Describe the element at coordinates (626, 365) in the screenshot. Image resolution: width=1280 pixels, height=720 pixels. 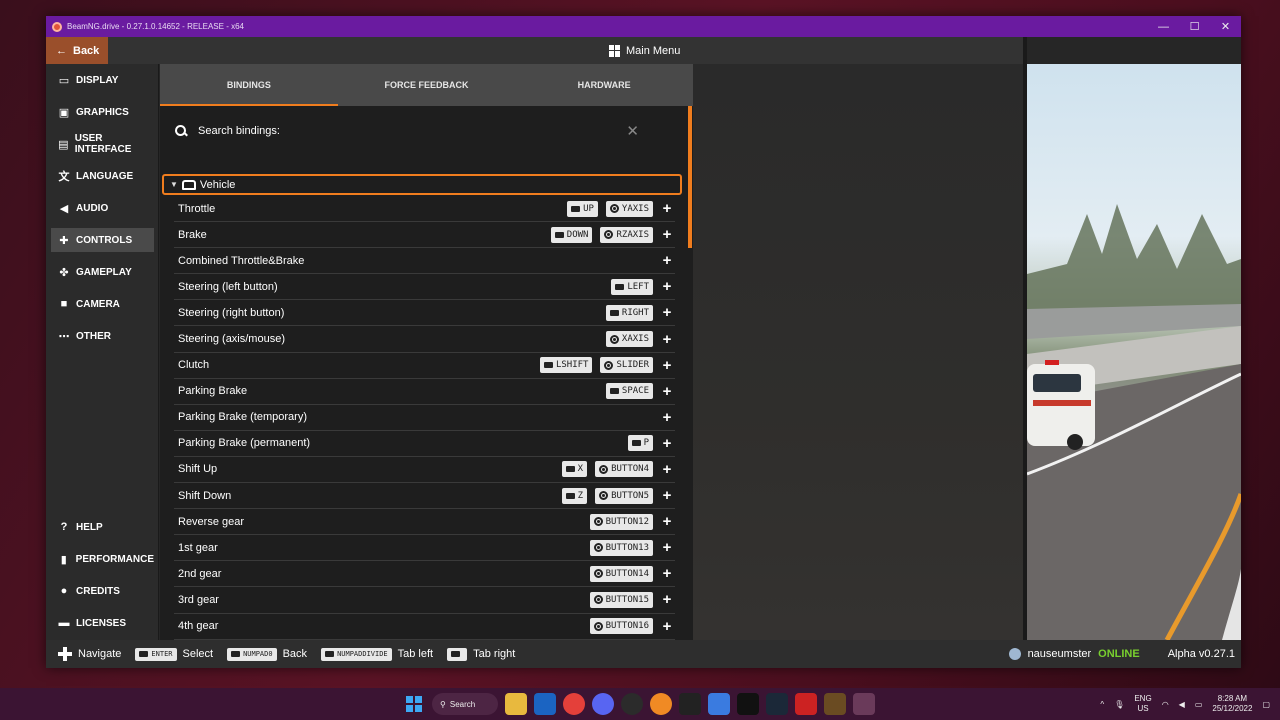
I see `controller-binding: SLIDER` at that location.